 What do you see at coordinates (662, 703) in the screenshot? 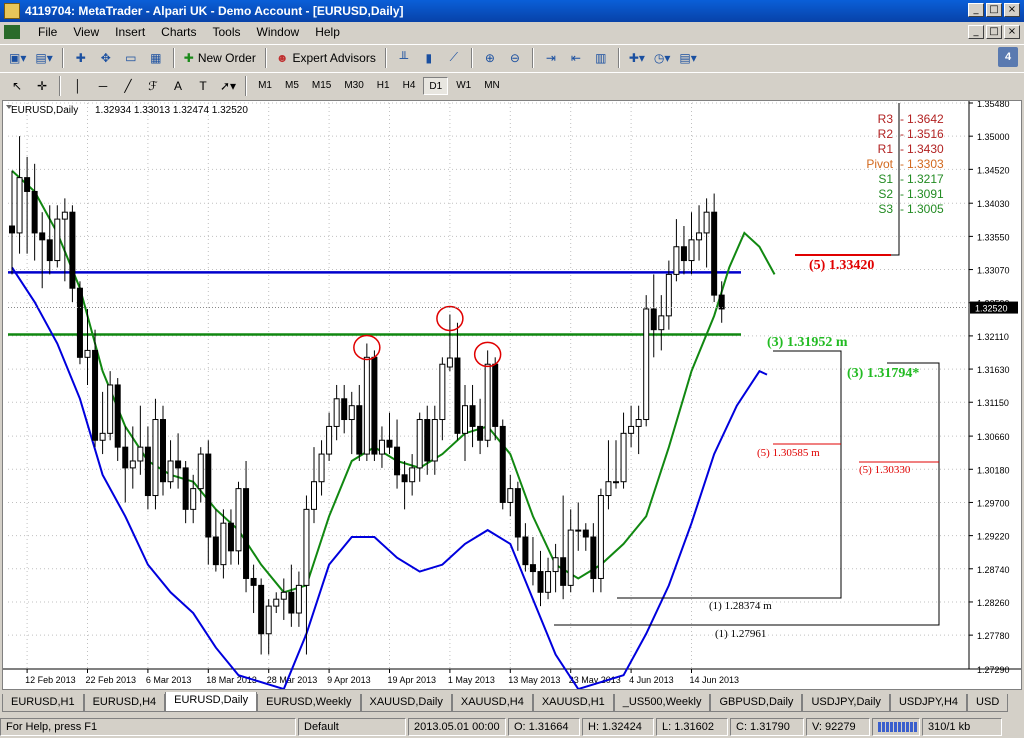
I see `chart-tab: _US500,Weekly` at bounding box center [662, 703].